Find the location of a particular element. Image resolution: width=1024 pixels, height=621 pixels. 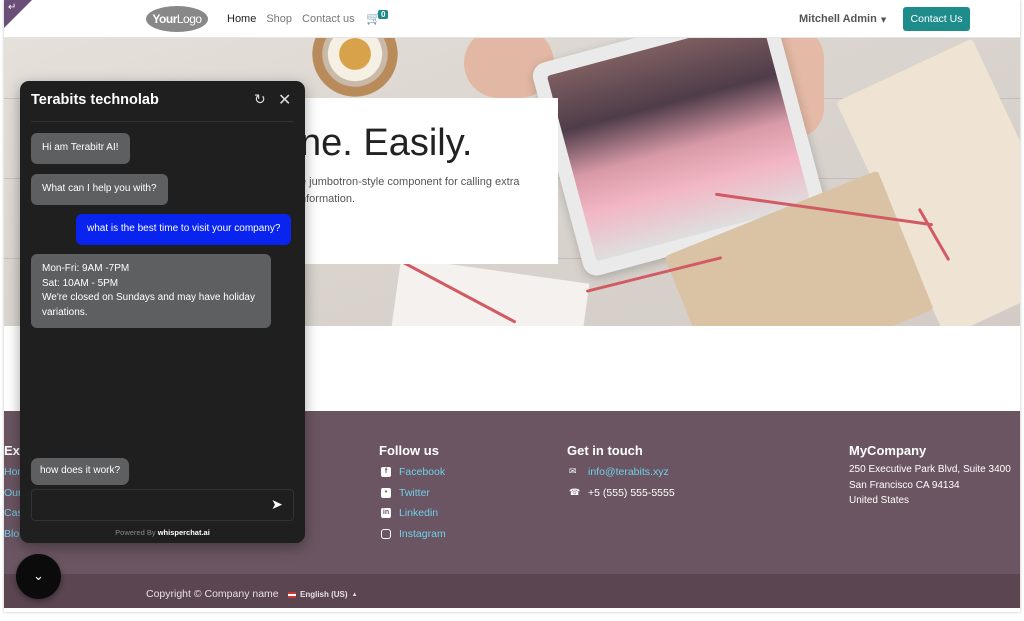

us-flag-icon is located at coordinates (292, 594).